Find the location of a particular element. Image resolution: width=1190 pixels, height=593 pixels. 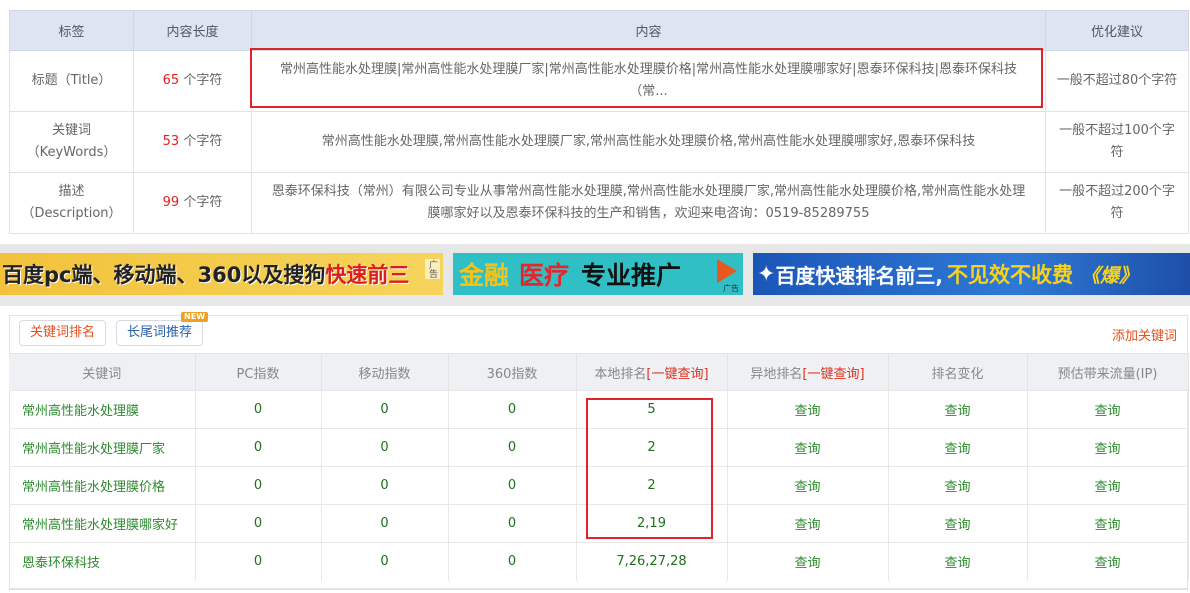

meta-length: 99 个字符 is located at coordinates (192, 203).